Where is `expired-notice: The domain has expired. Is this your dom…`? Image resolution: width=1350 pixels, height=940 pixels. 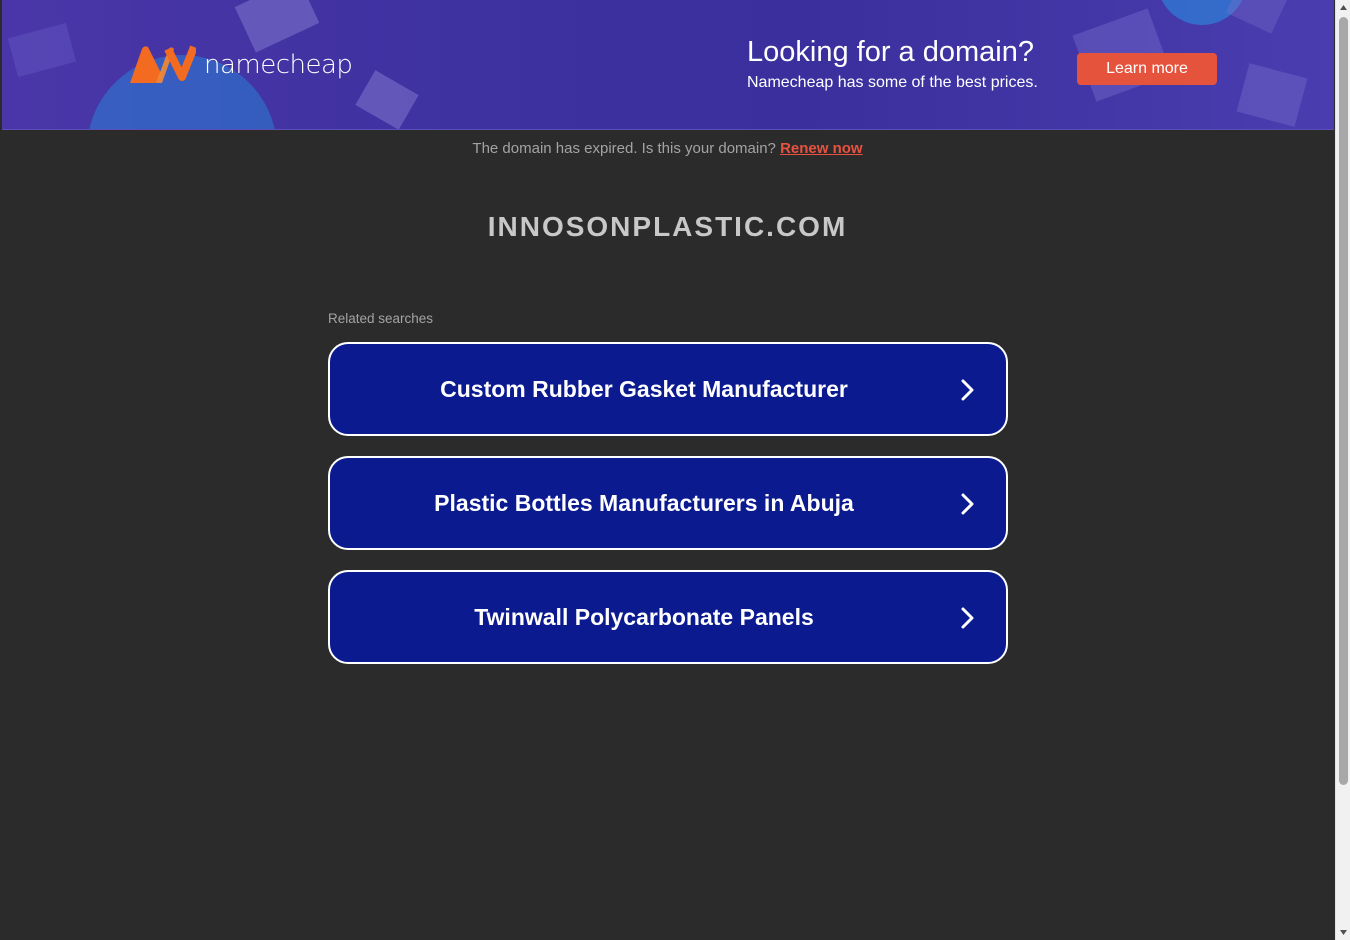 expired-notice: The domain has expired. Is this your dom… is located at coordinates (667, 149).